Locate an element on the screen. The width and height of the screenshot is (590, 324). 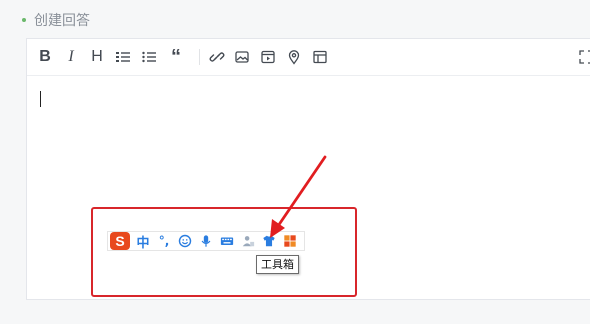
keyboard-icon is located at coordinates (227, 241).